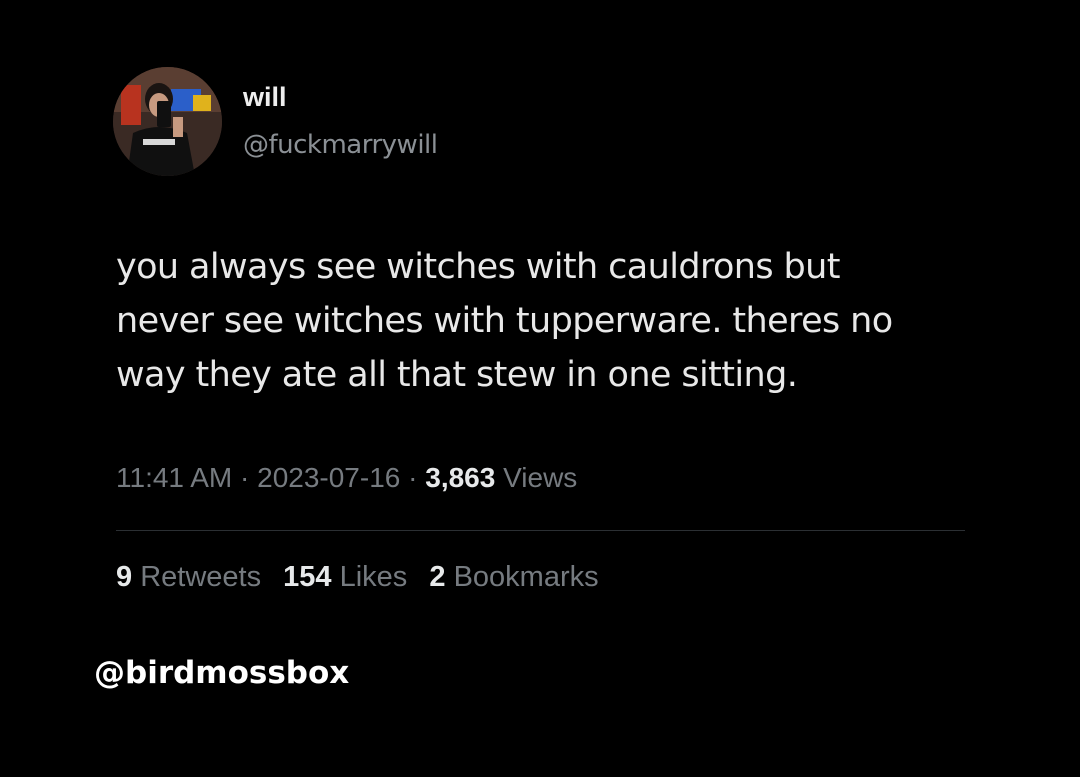 The image size is (1080, 777). I want to click on tweet-date: 2023-07-16, so click(328, 477).